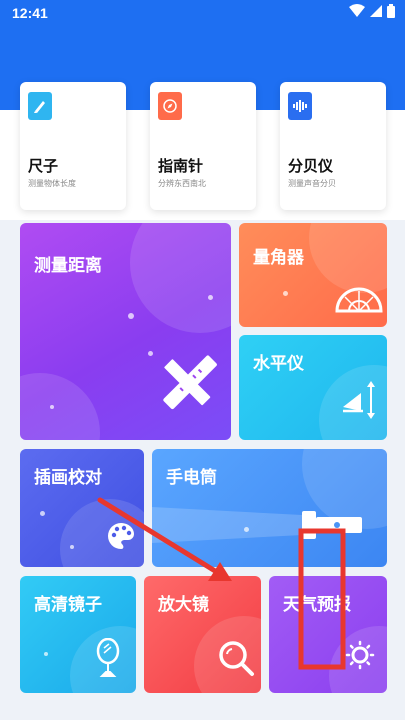 This screenshot has height=720, width=405. What do you see at coordinates (300, 106) in the screenshot?
I see `sound-wave-icon` at bounding box center [300, 106].